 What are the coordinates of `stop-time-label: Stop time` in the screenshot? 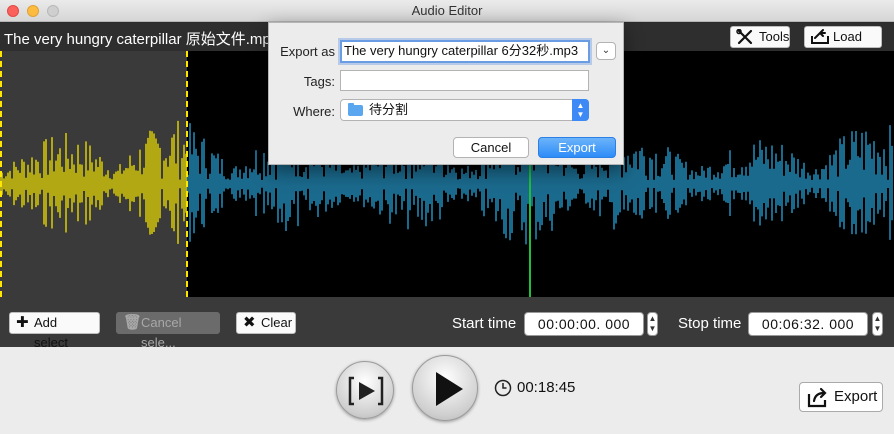 It's located at (710, 323).